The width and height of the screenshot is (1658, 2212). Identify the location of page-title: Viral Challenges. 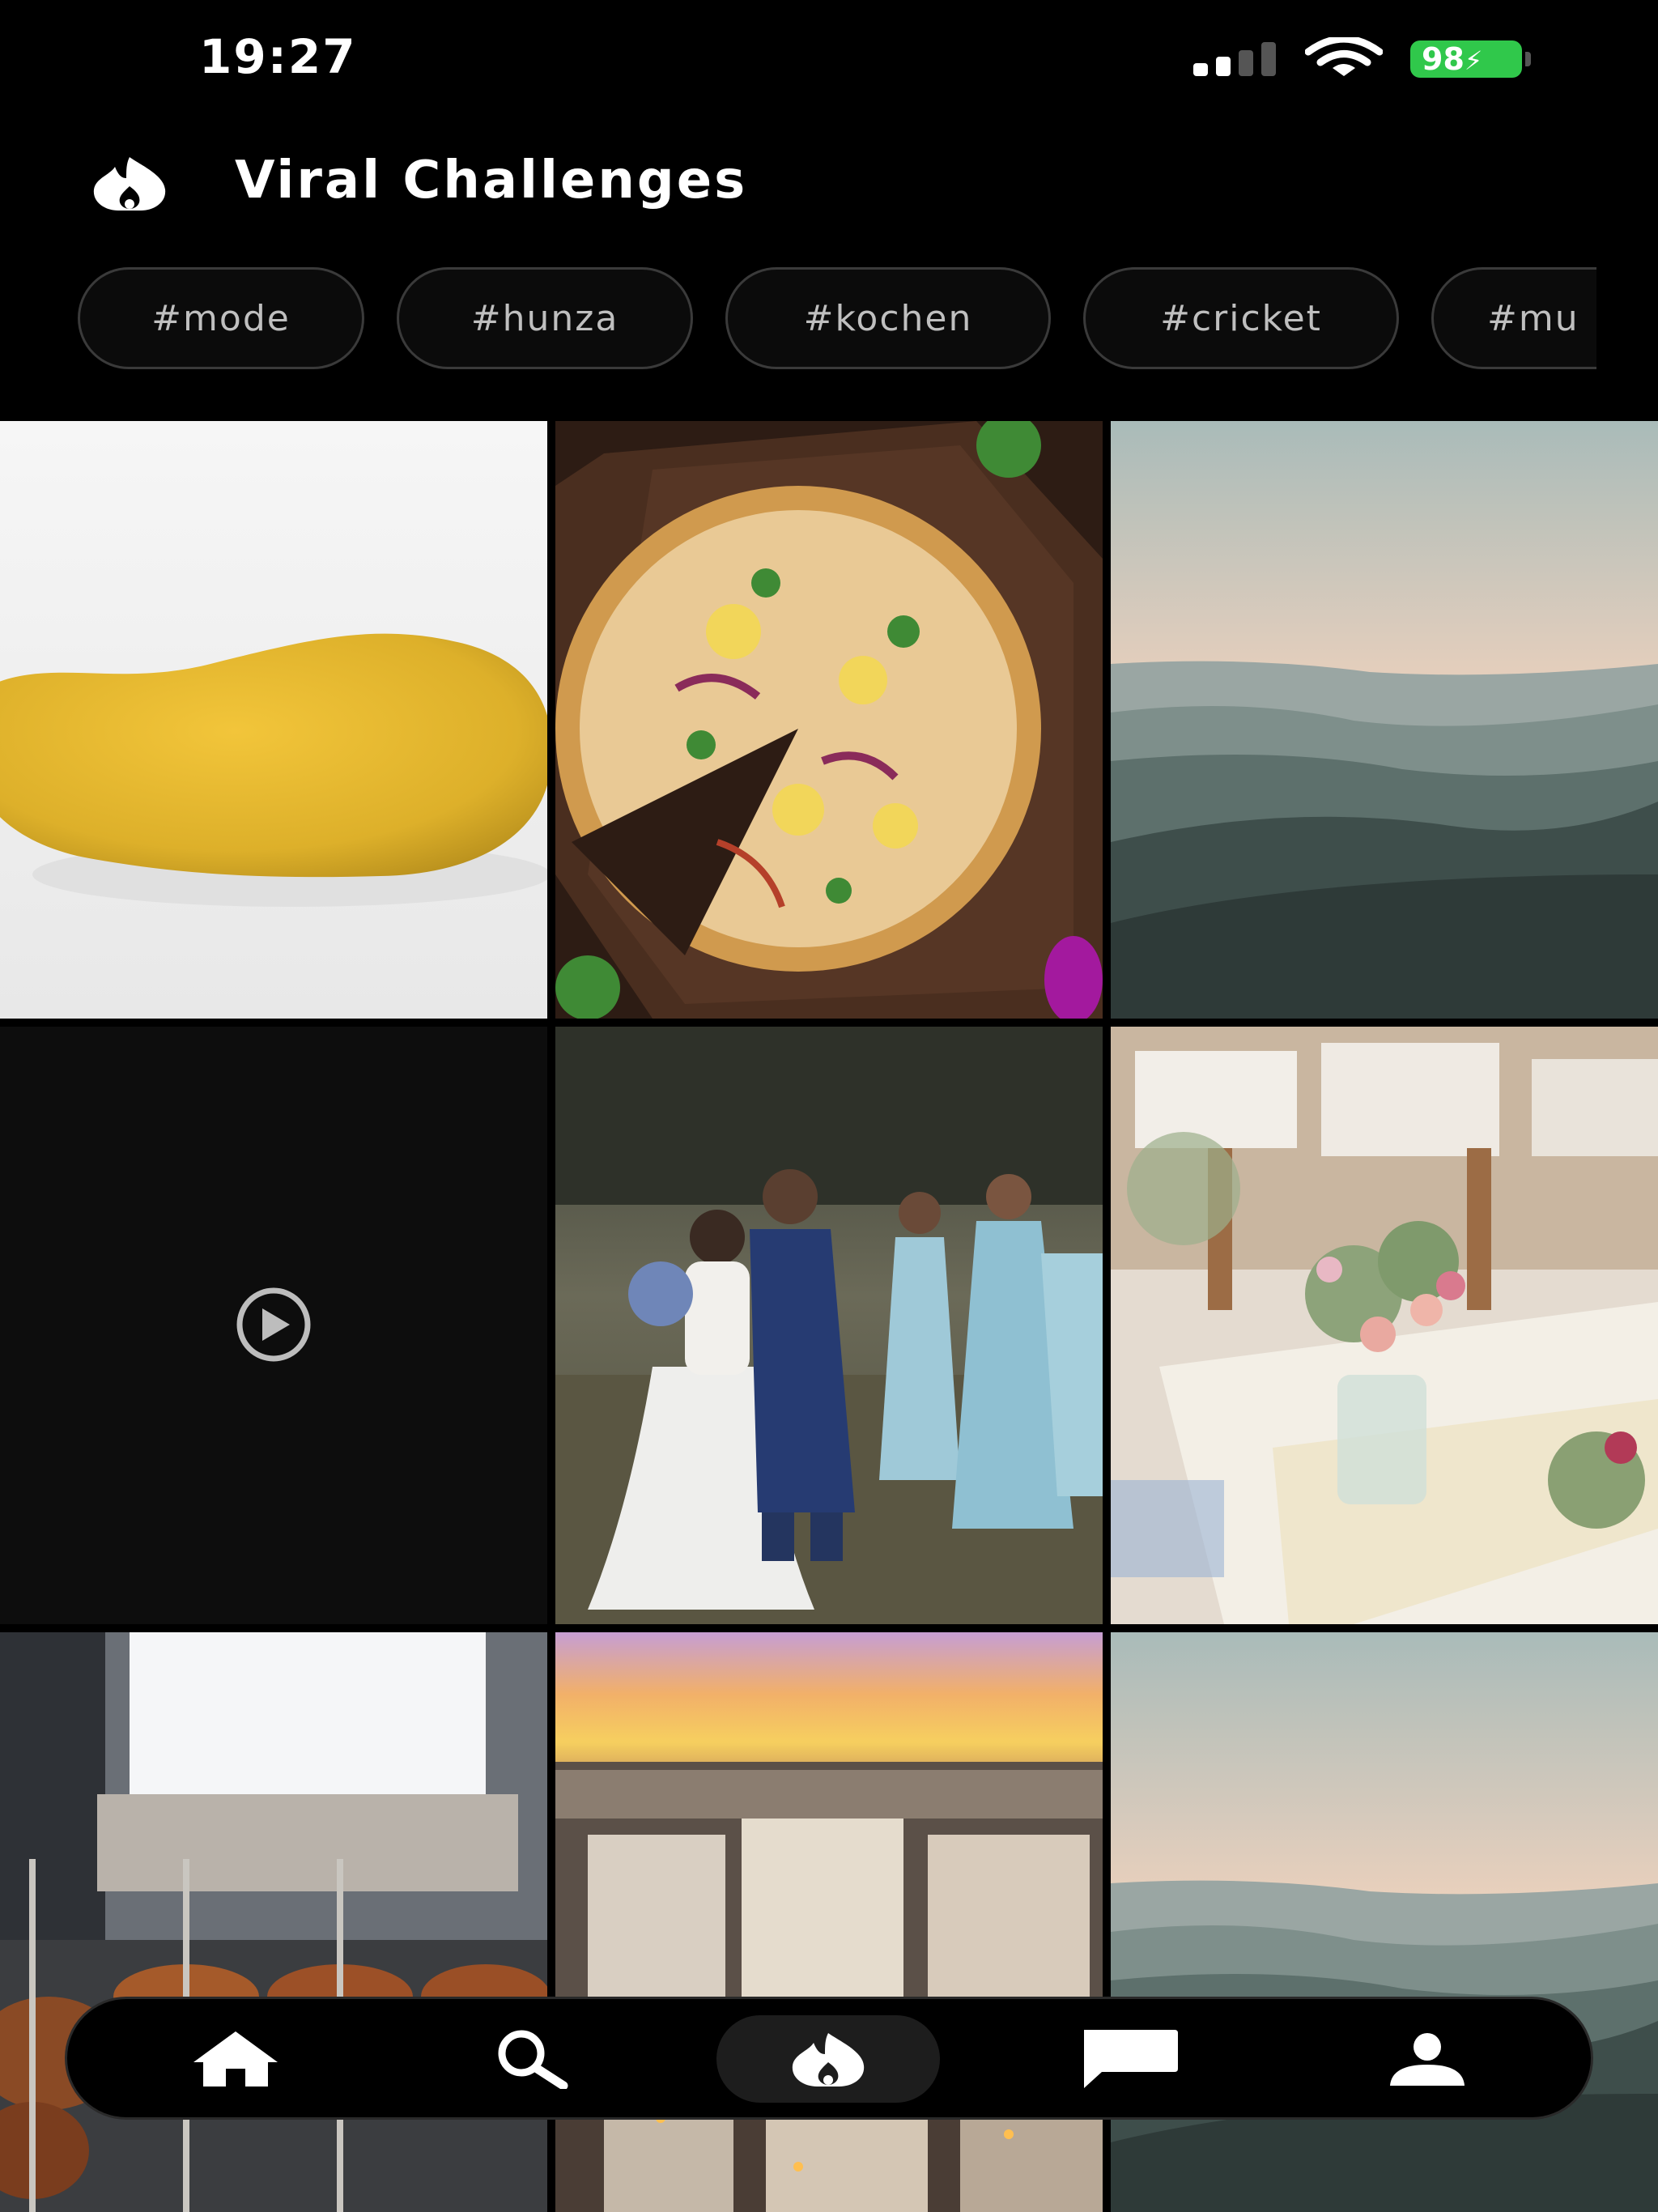
(491, 181).